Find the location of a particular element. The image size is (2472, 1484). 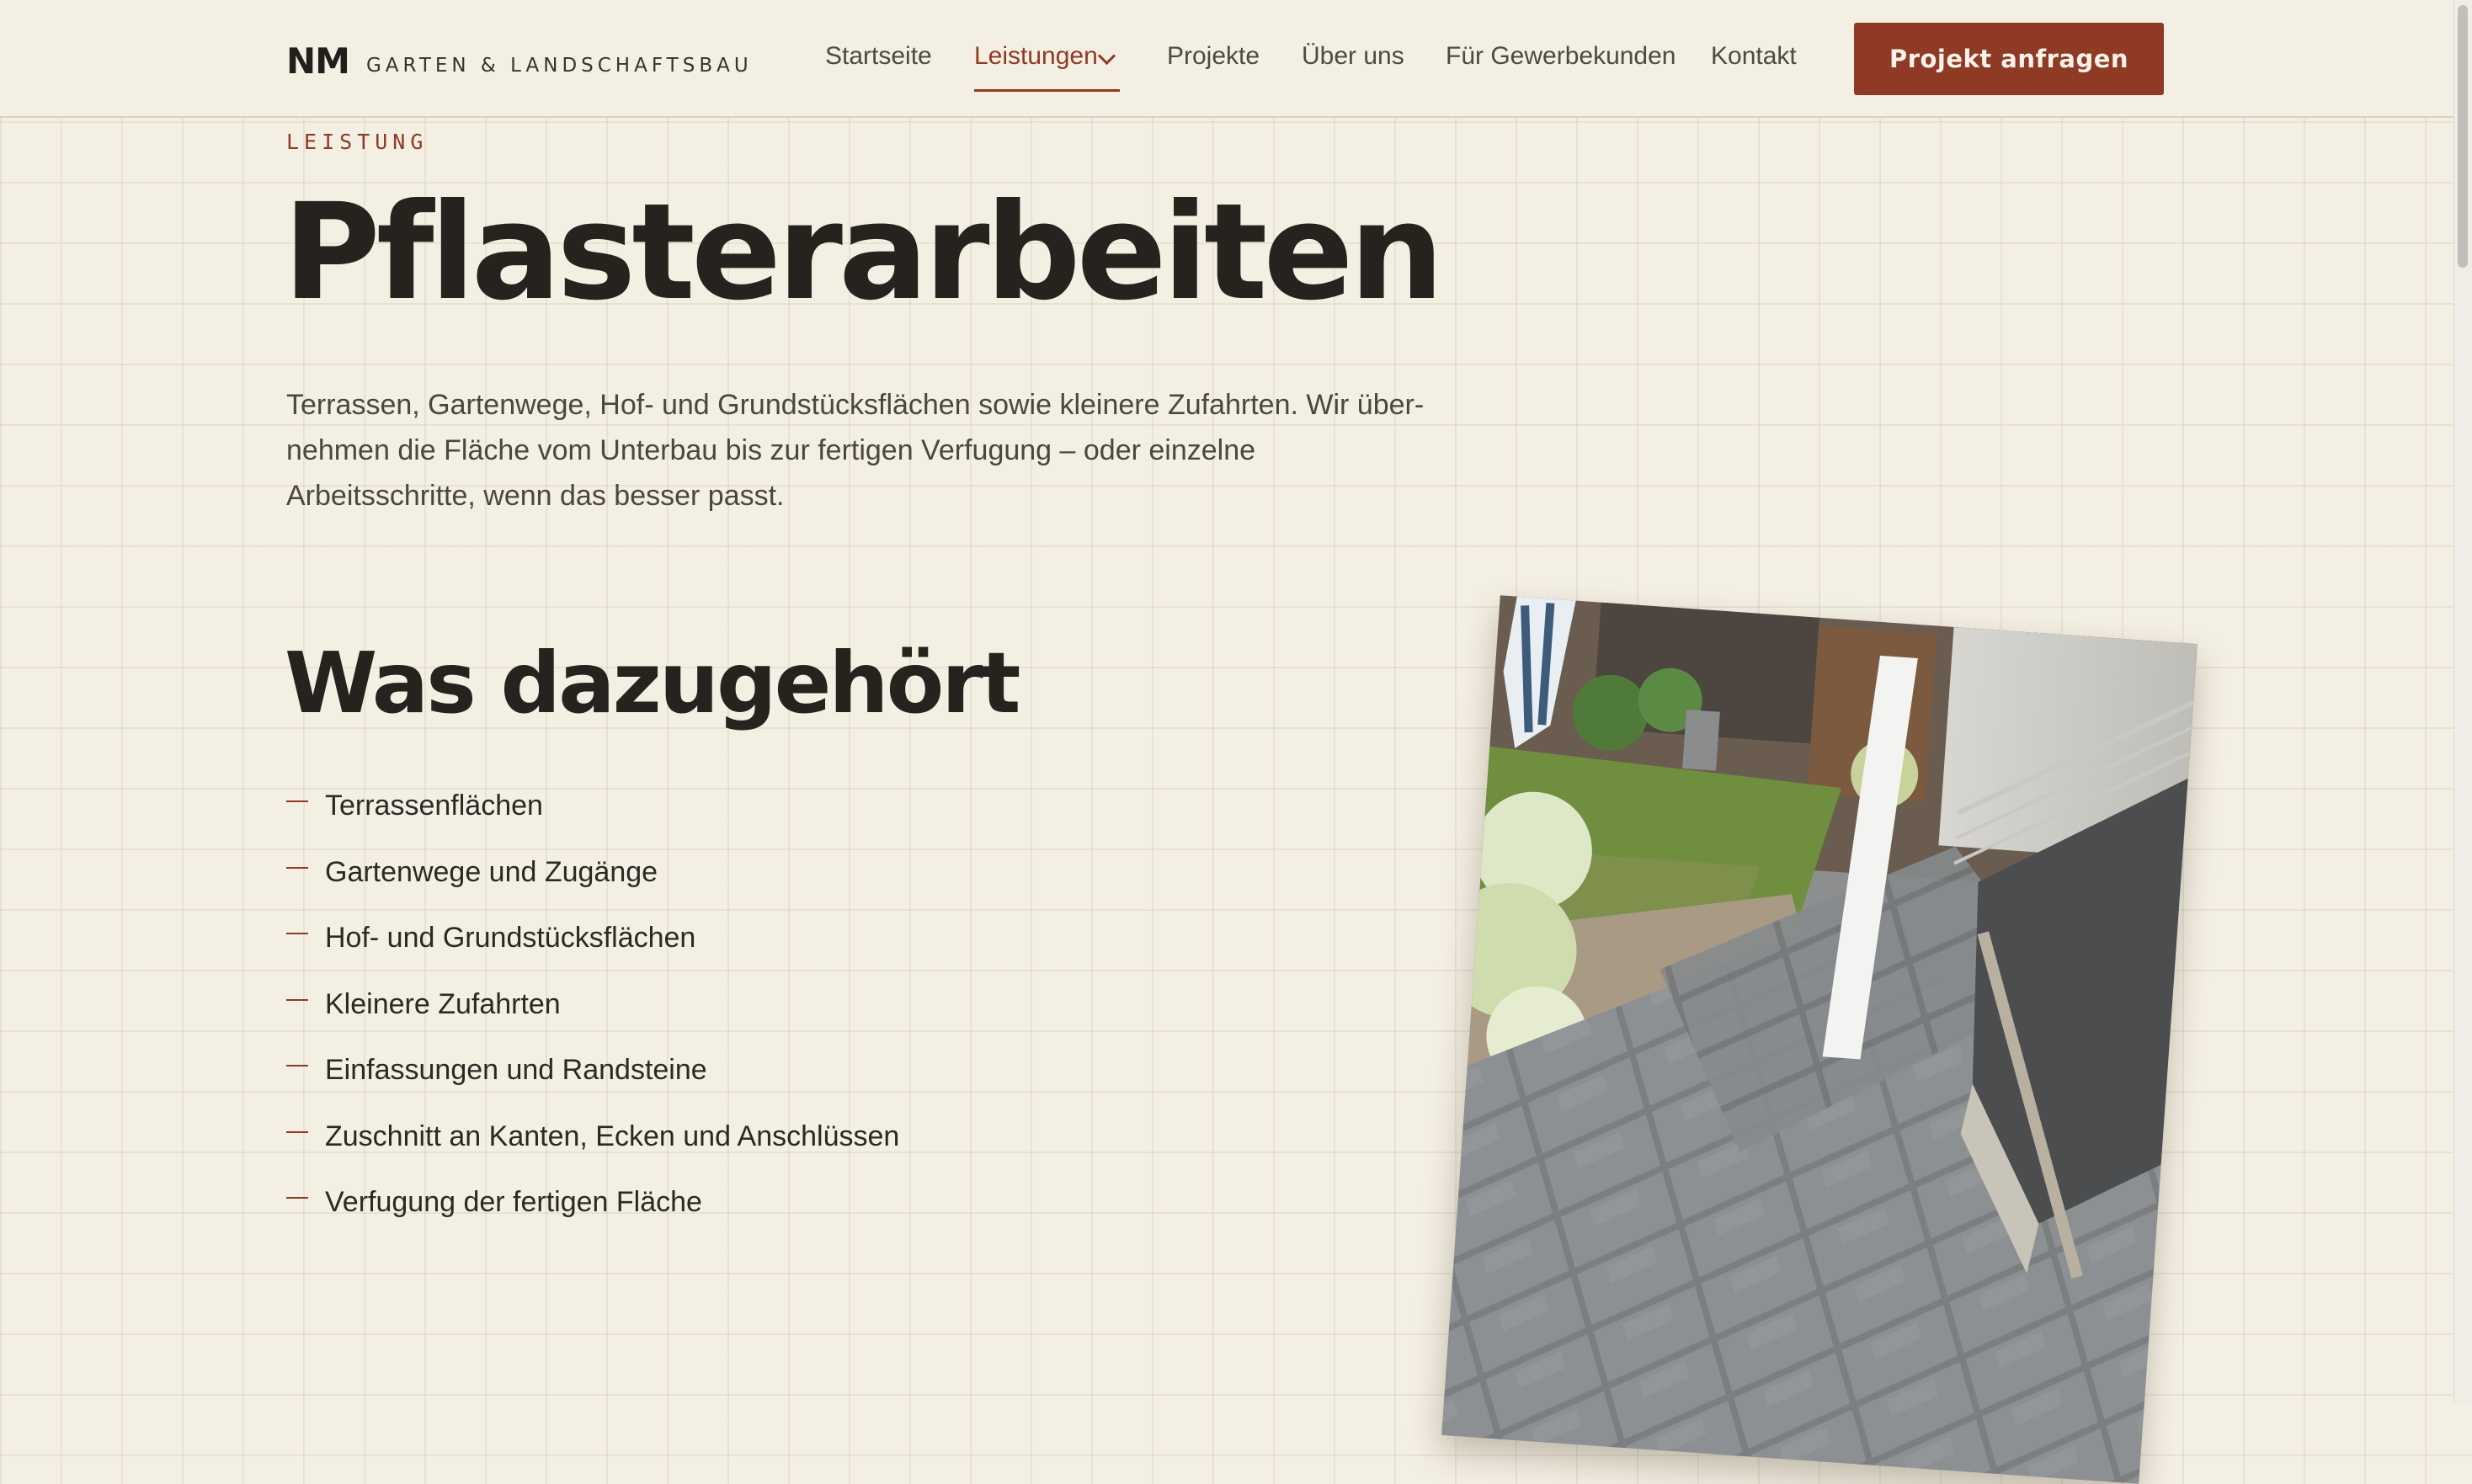

list-item: Hof- und Grundstücksflächen is located at coordinates (592, 950).